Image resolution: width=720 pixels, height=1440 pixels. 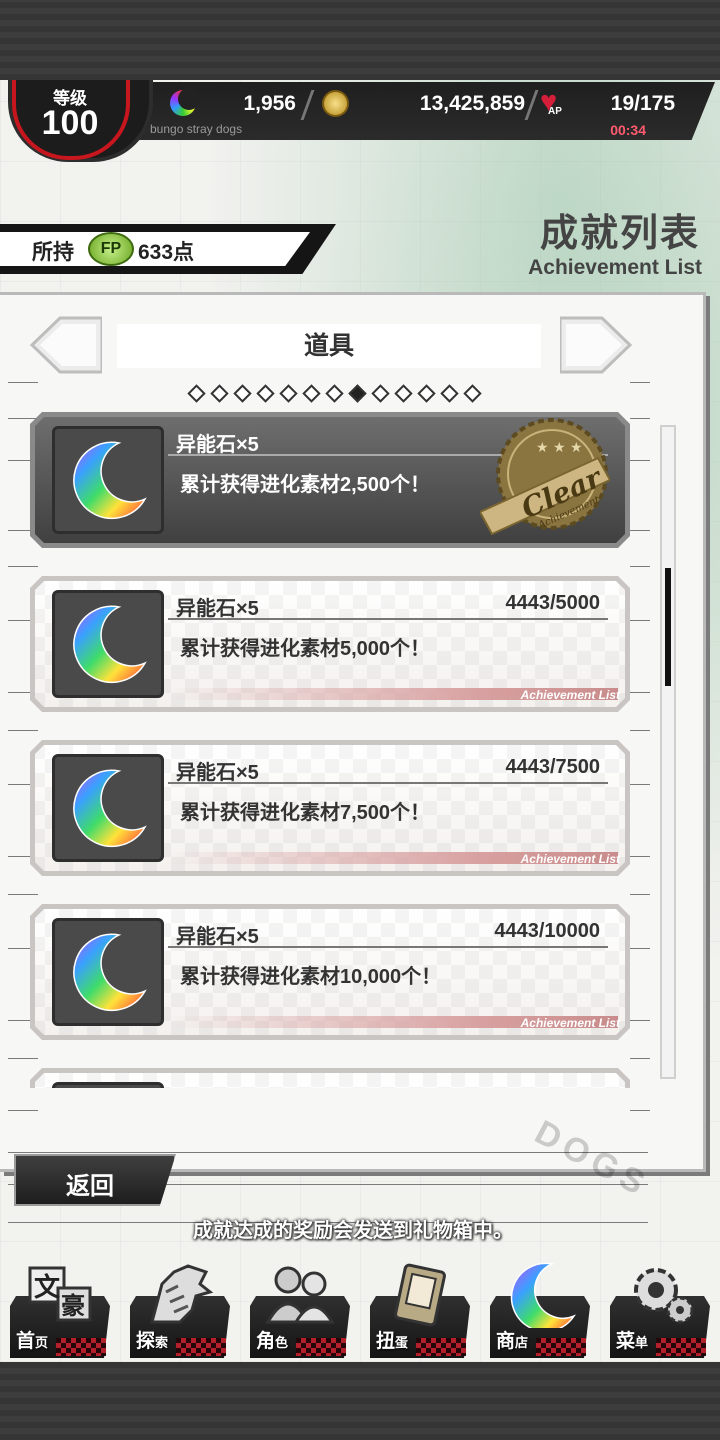 I want to click on nav-item-explore: 探索, so click(x=178, y=1311).